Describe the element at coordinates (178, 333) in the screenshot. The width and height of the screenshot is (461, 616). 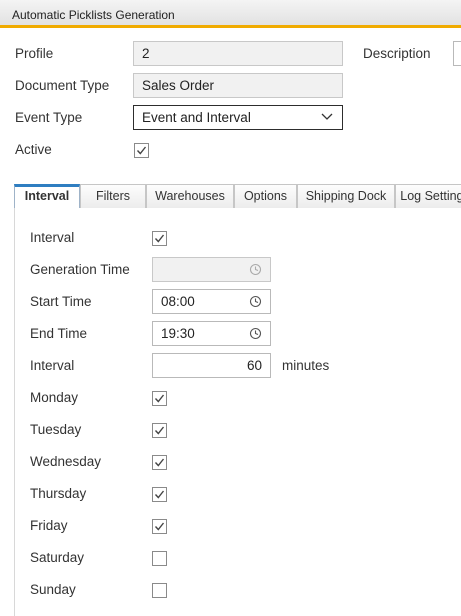
I see `end-time-value: 19:30` at that location.